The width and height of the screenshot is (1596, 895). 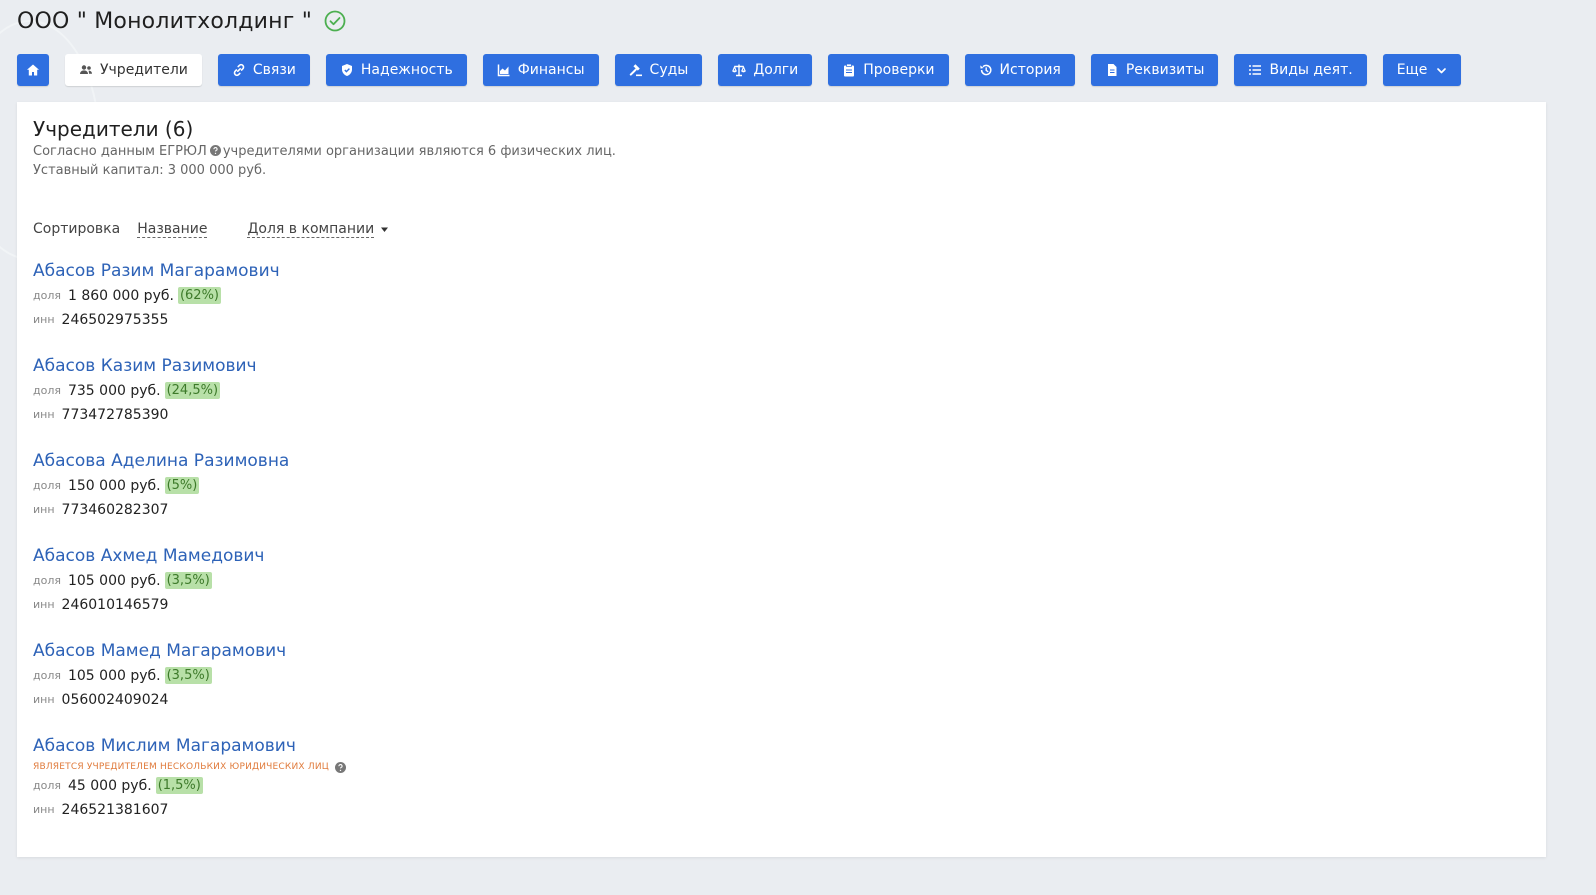 I want to click on link-icon, so click(x=239, y=70).